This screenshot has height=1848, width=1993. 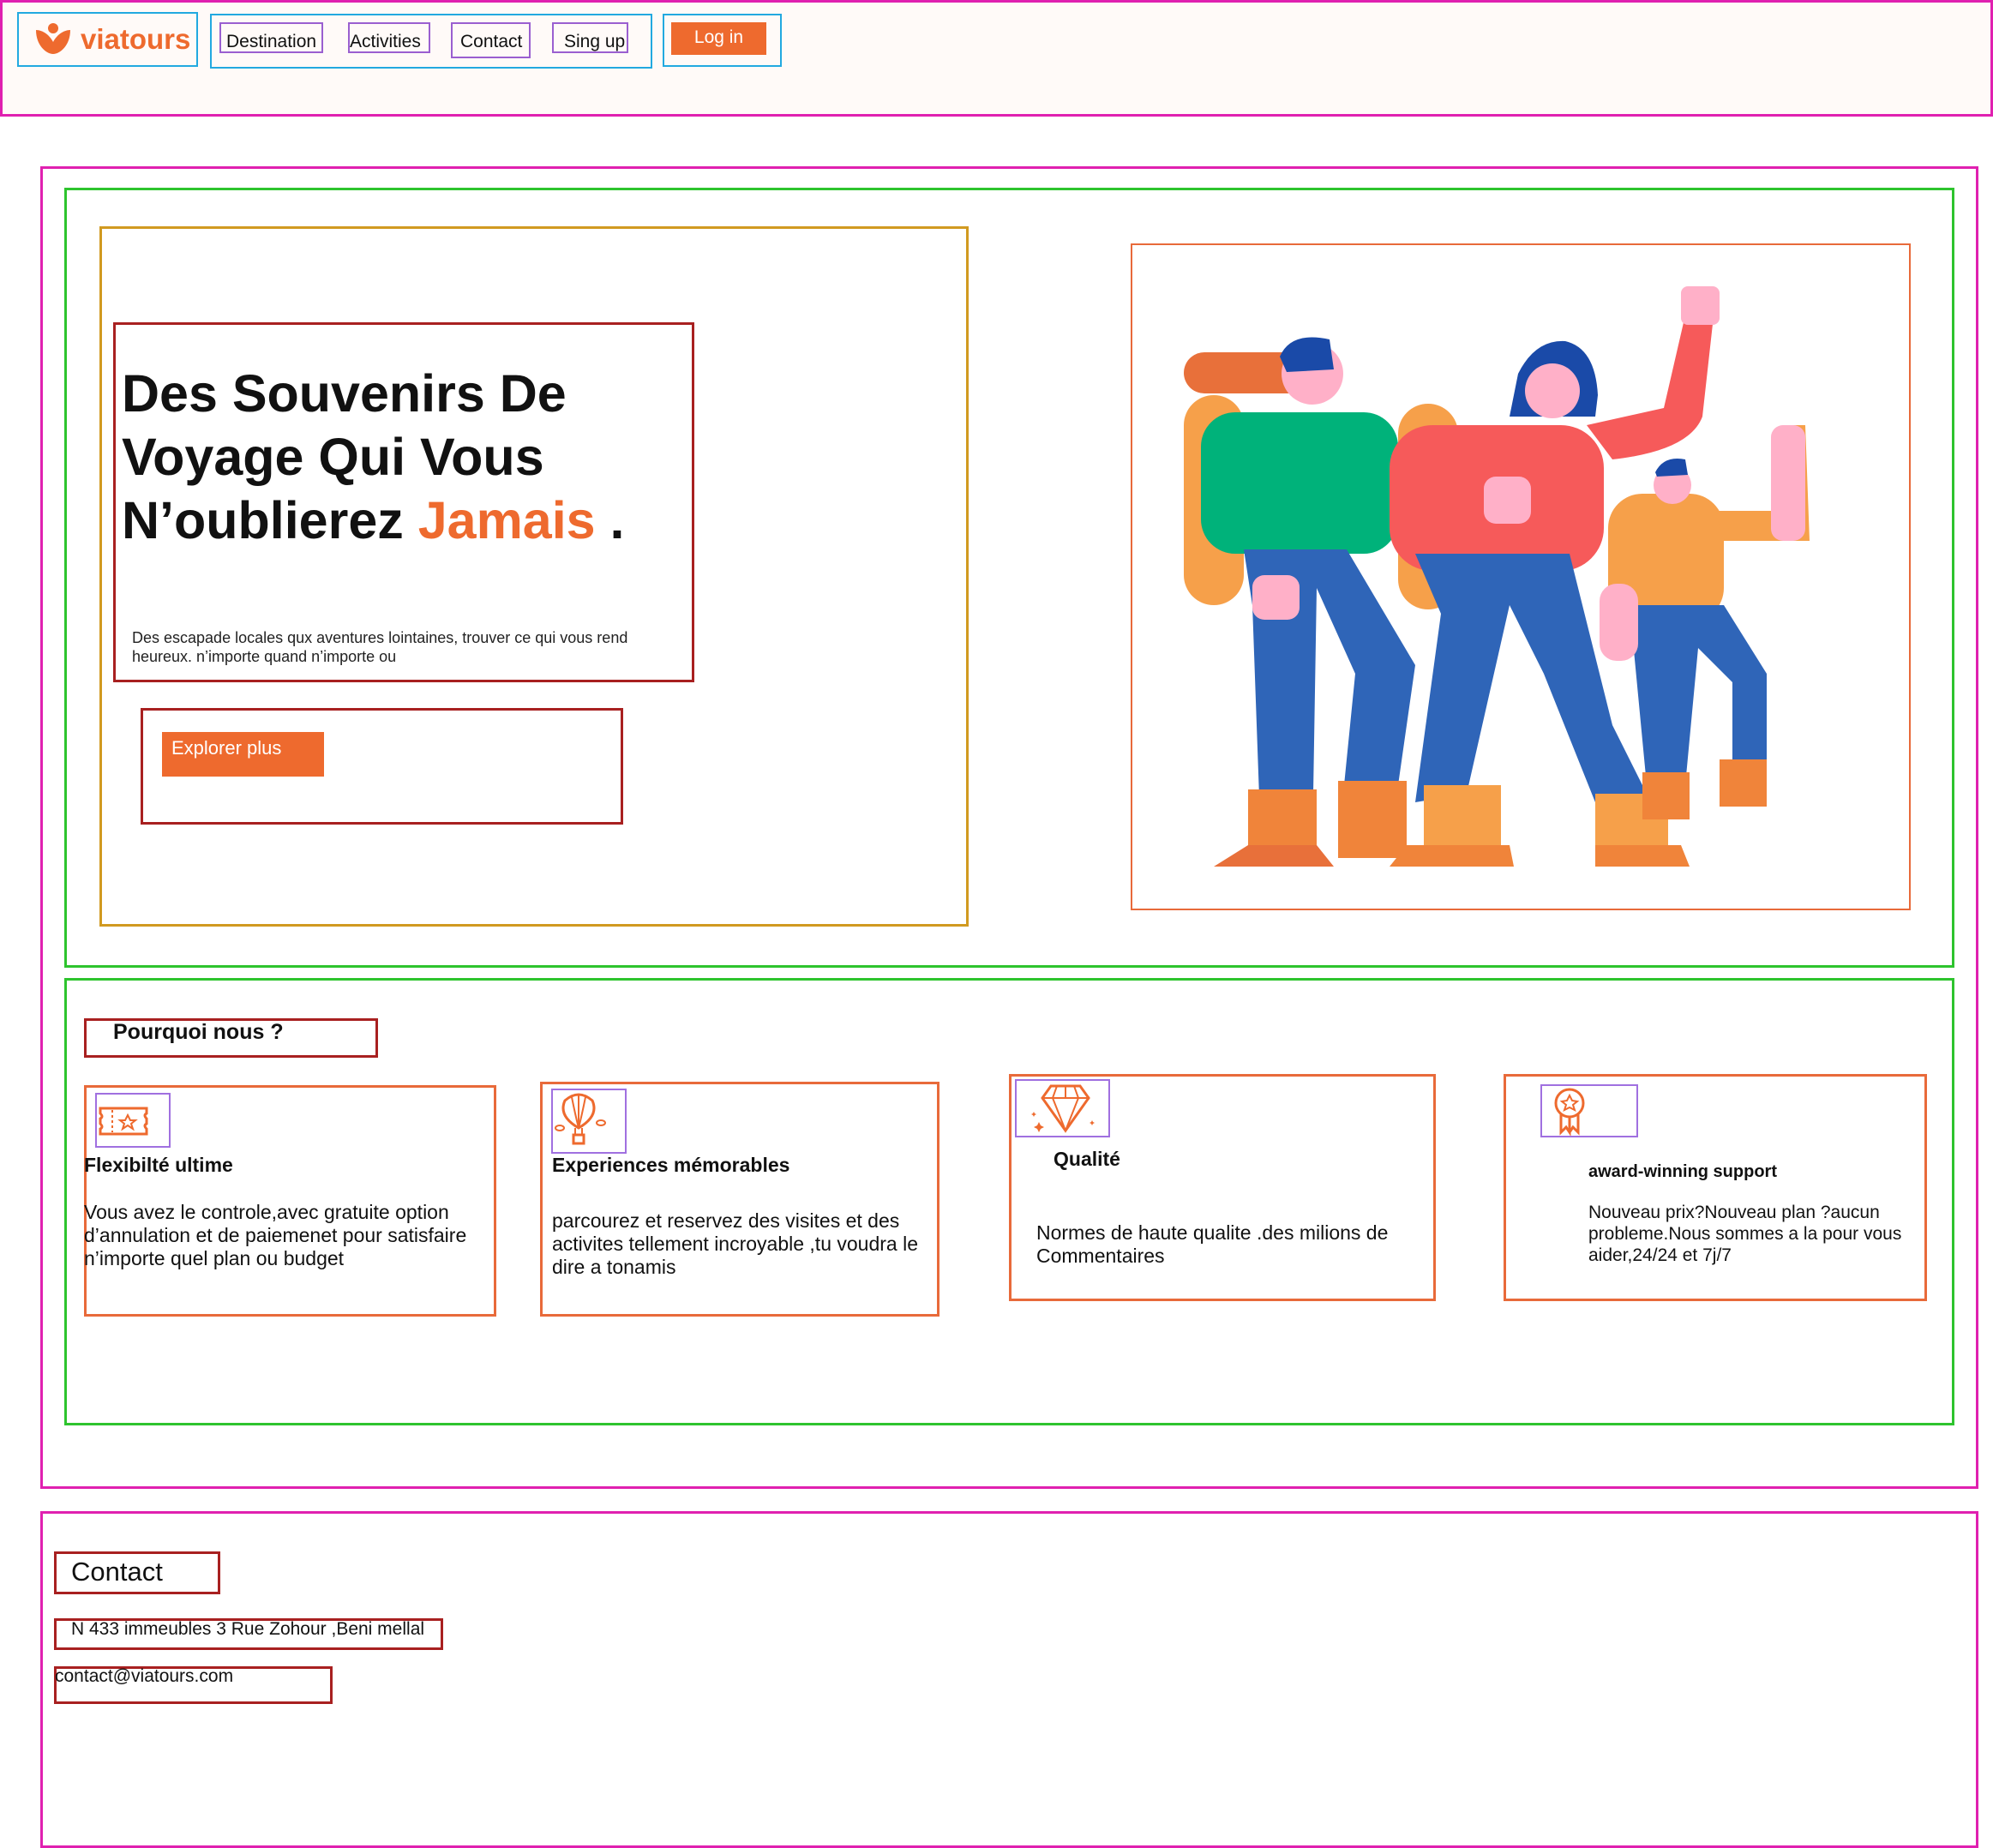 What do you see at coordinates (506, 520) in the screenshot?
I see `hero-title-accent: Jamais` at bounding box center [506, 520].